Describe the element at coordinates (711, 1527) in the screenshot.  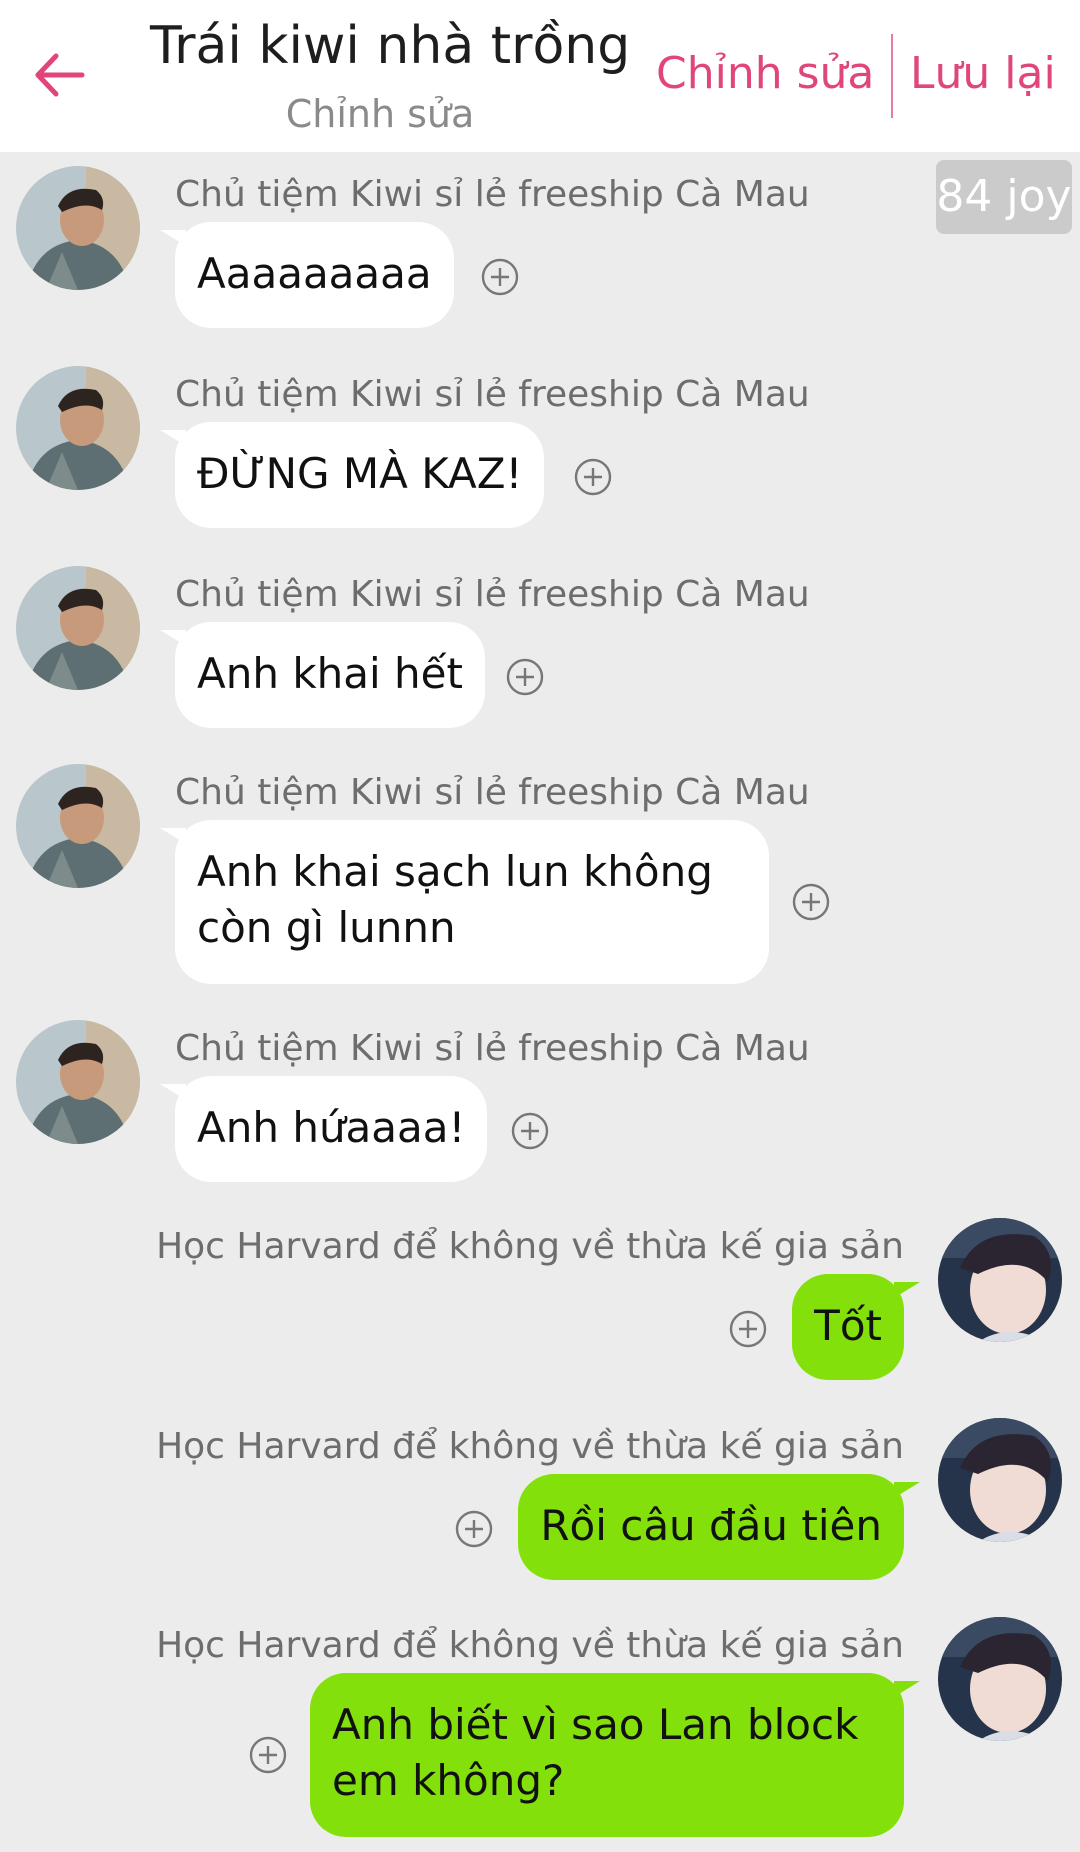
I see `message-bubble: Rồi câu đầu tiên` at that location.